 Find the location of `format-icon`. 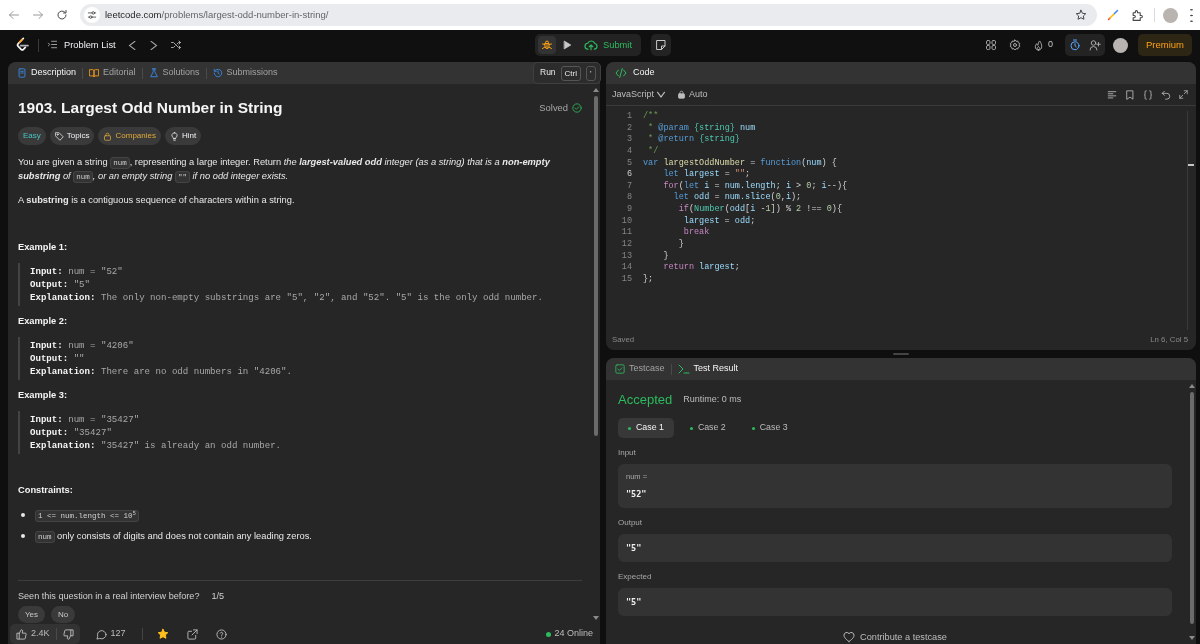

format-icon is located at coordinates (1112, 94).